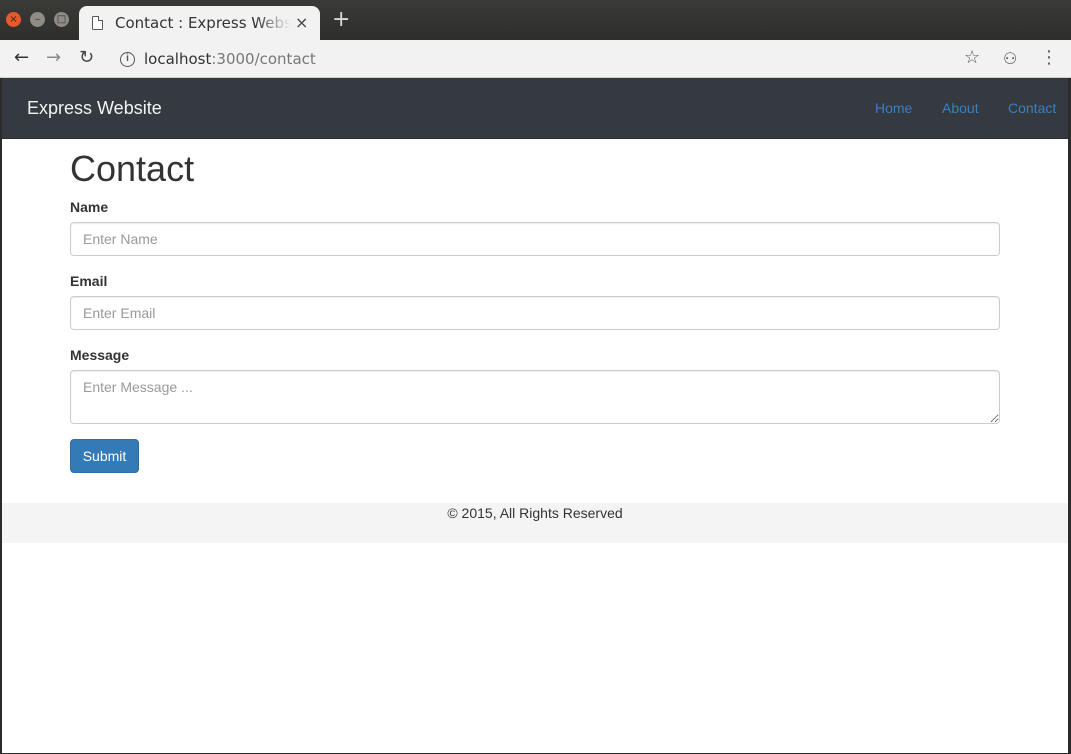 The height and width of the screenshot is (754, 1071). Describe the element at coordinates (132, 168) in the screenshot. I see `page-title: Contact` at that location.